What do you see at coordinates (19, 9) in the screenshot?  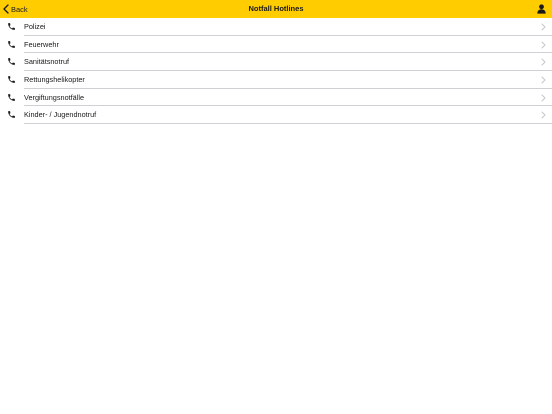 I see `back-button-label: Back` at bounding box center [19, 9].